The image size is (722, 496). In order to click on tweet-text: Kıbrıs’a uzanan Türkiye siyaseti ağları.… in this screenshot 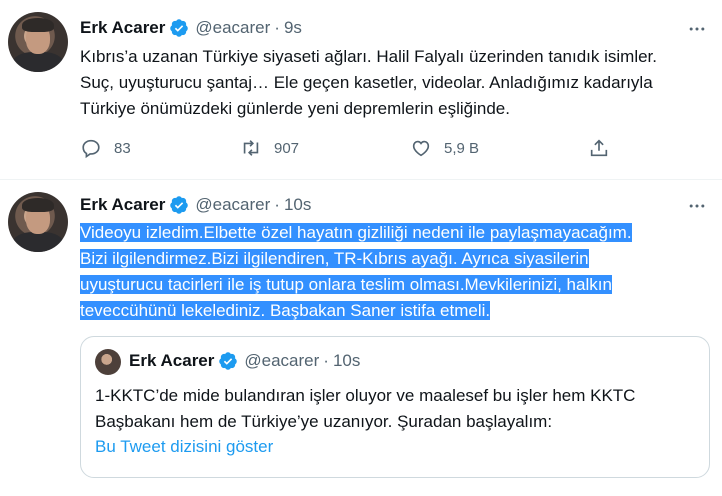, I will do `click(395, 83)`.